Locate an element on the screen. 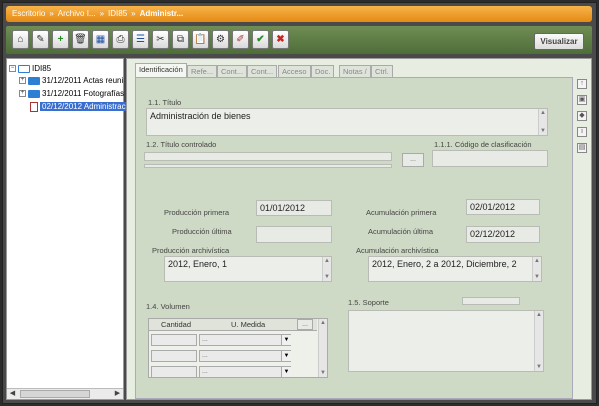 This screenshot has height=406, width=599. tools-icon: ✂ is located at coordinates (160, 39).